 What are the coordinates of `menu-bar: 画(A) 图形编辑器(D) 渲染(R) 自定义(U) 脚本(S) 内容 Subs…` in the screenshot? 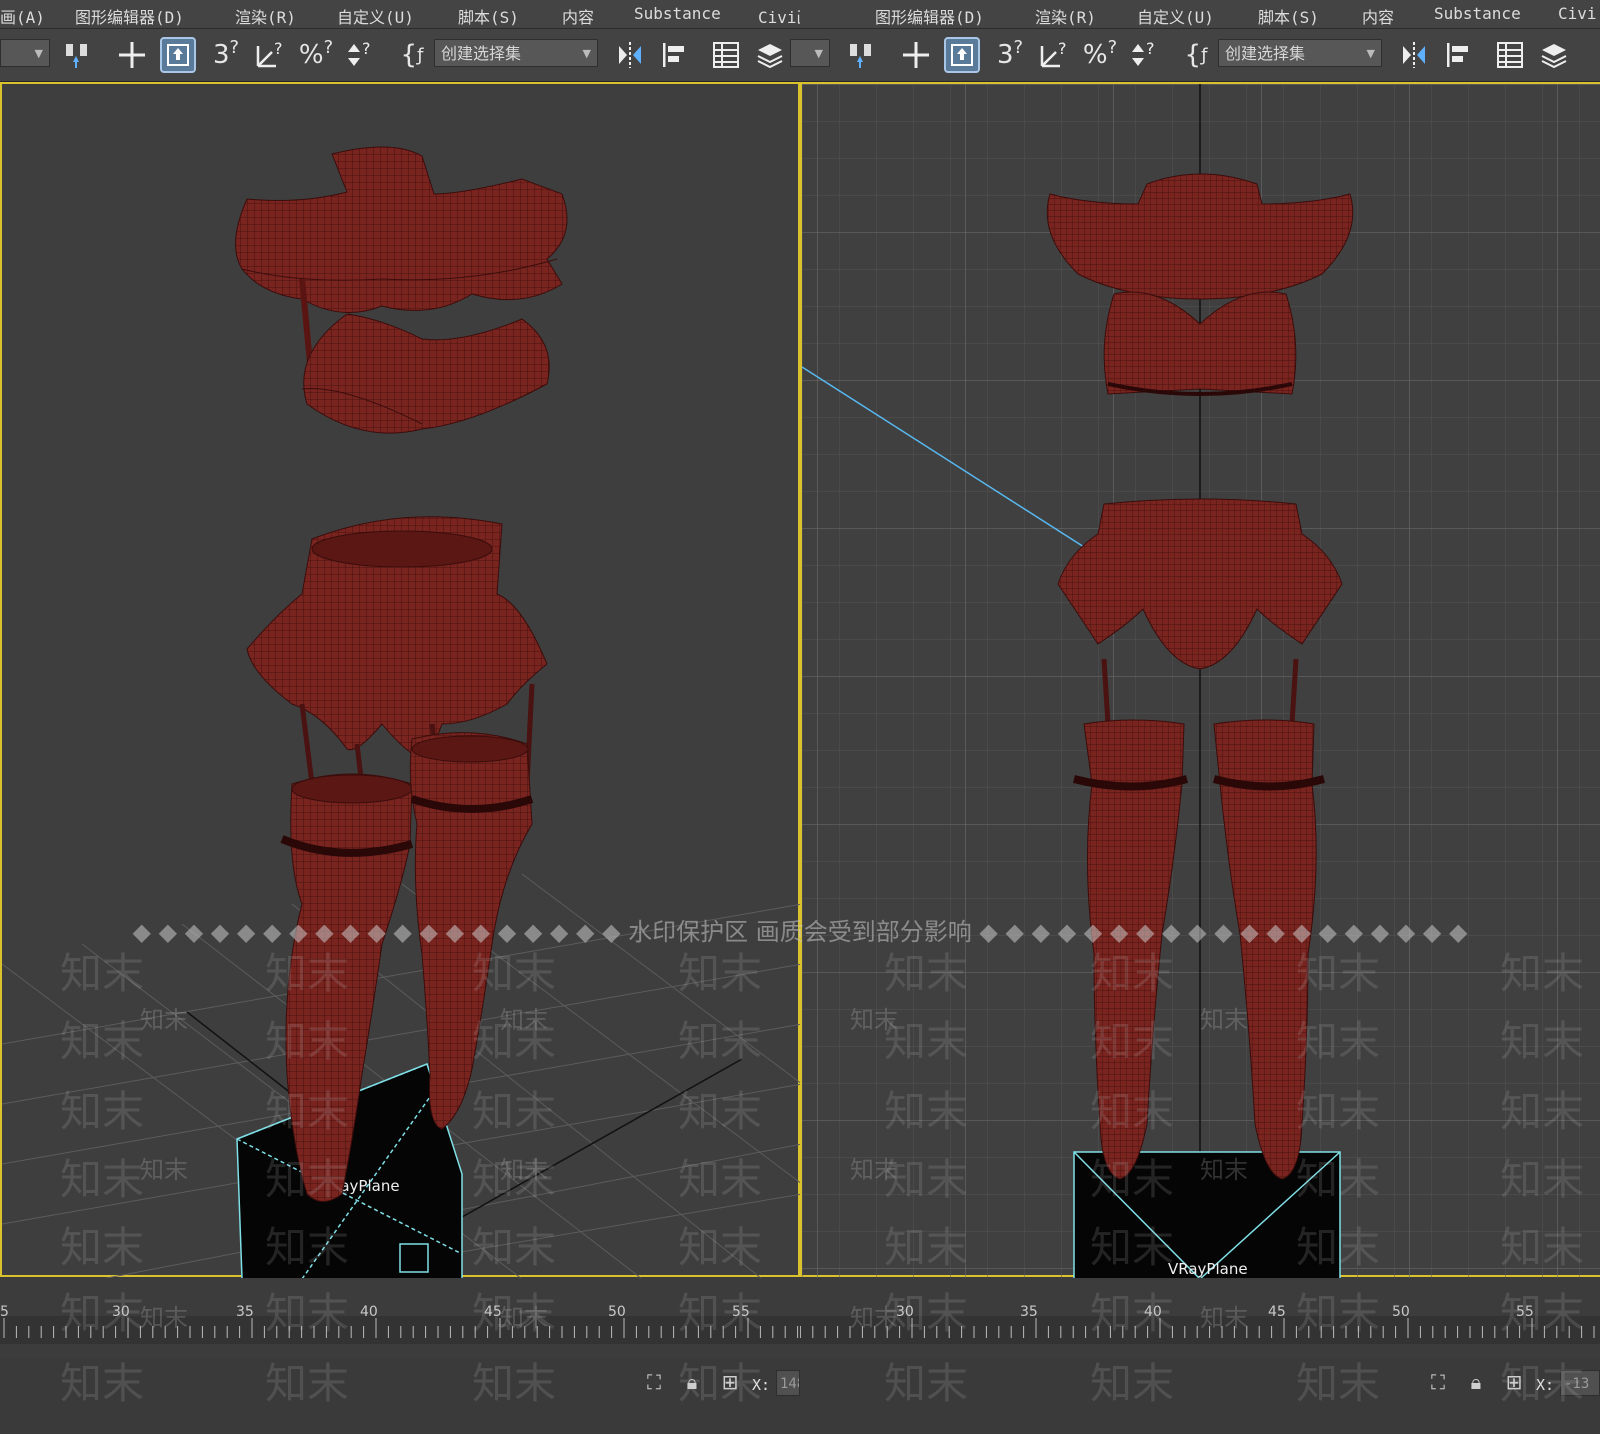 It's located at (400, 14).